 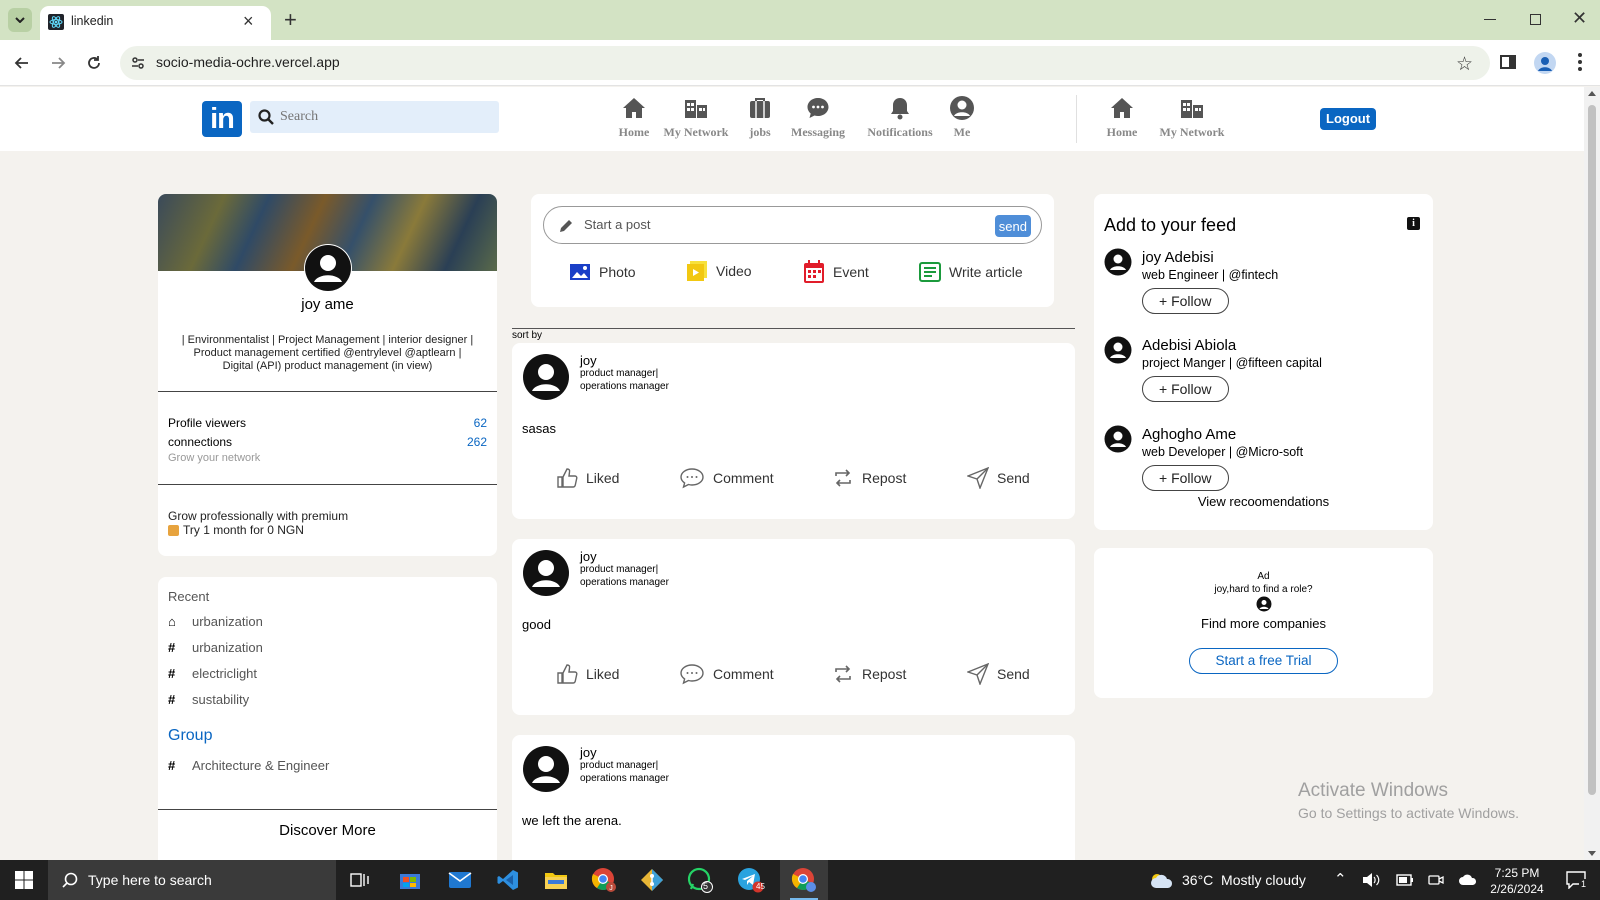 I want to click on site-info-icon, so click(x=138, y=63).